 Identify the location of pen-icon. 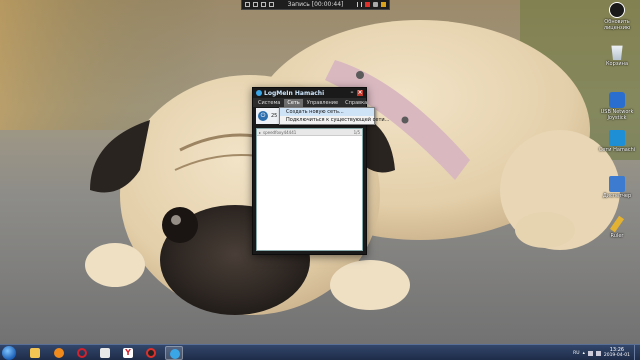
(383, 4).